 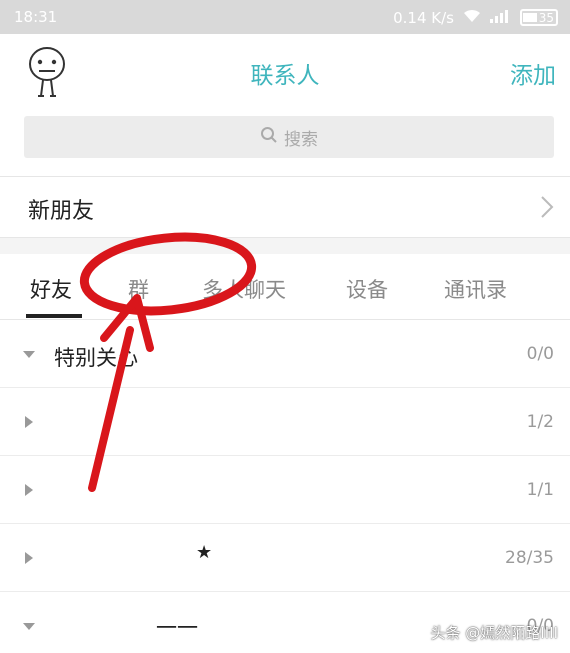 What do you see at coordinates (540, 354) in the screenshot?
I see `group-count: 0/0` at bounding box center [540, 354].